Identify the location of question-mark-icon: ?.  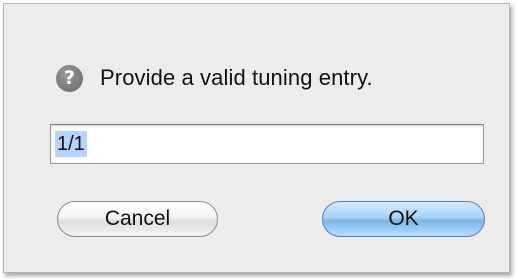
(69, 78).